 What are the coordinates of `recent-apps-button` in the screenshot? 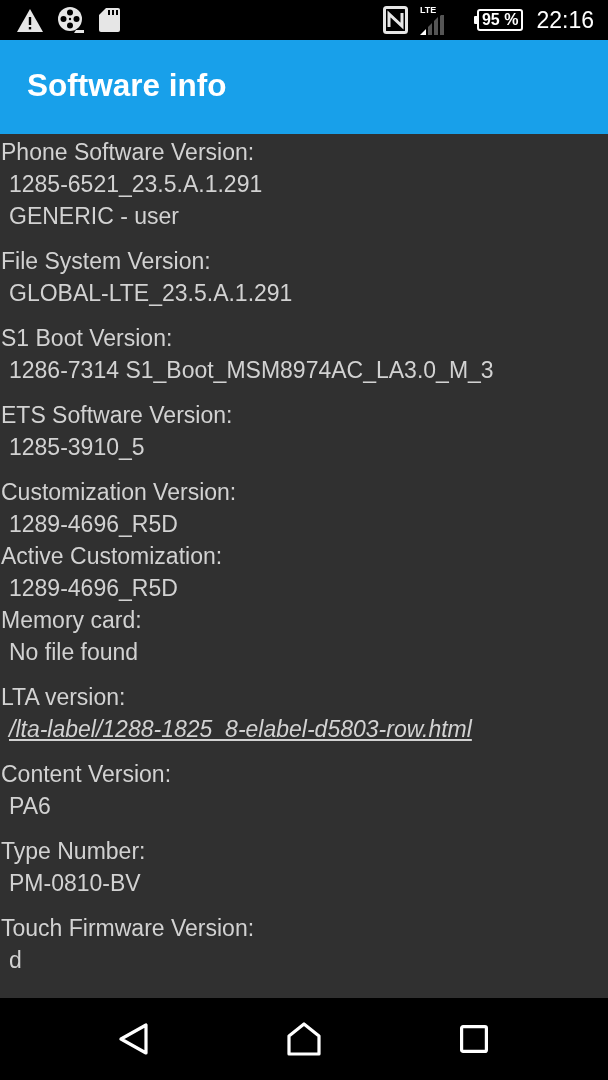 It's located at (474, 1039).